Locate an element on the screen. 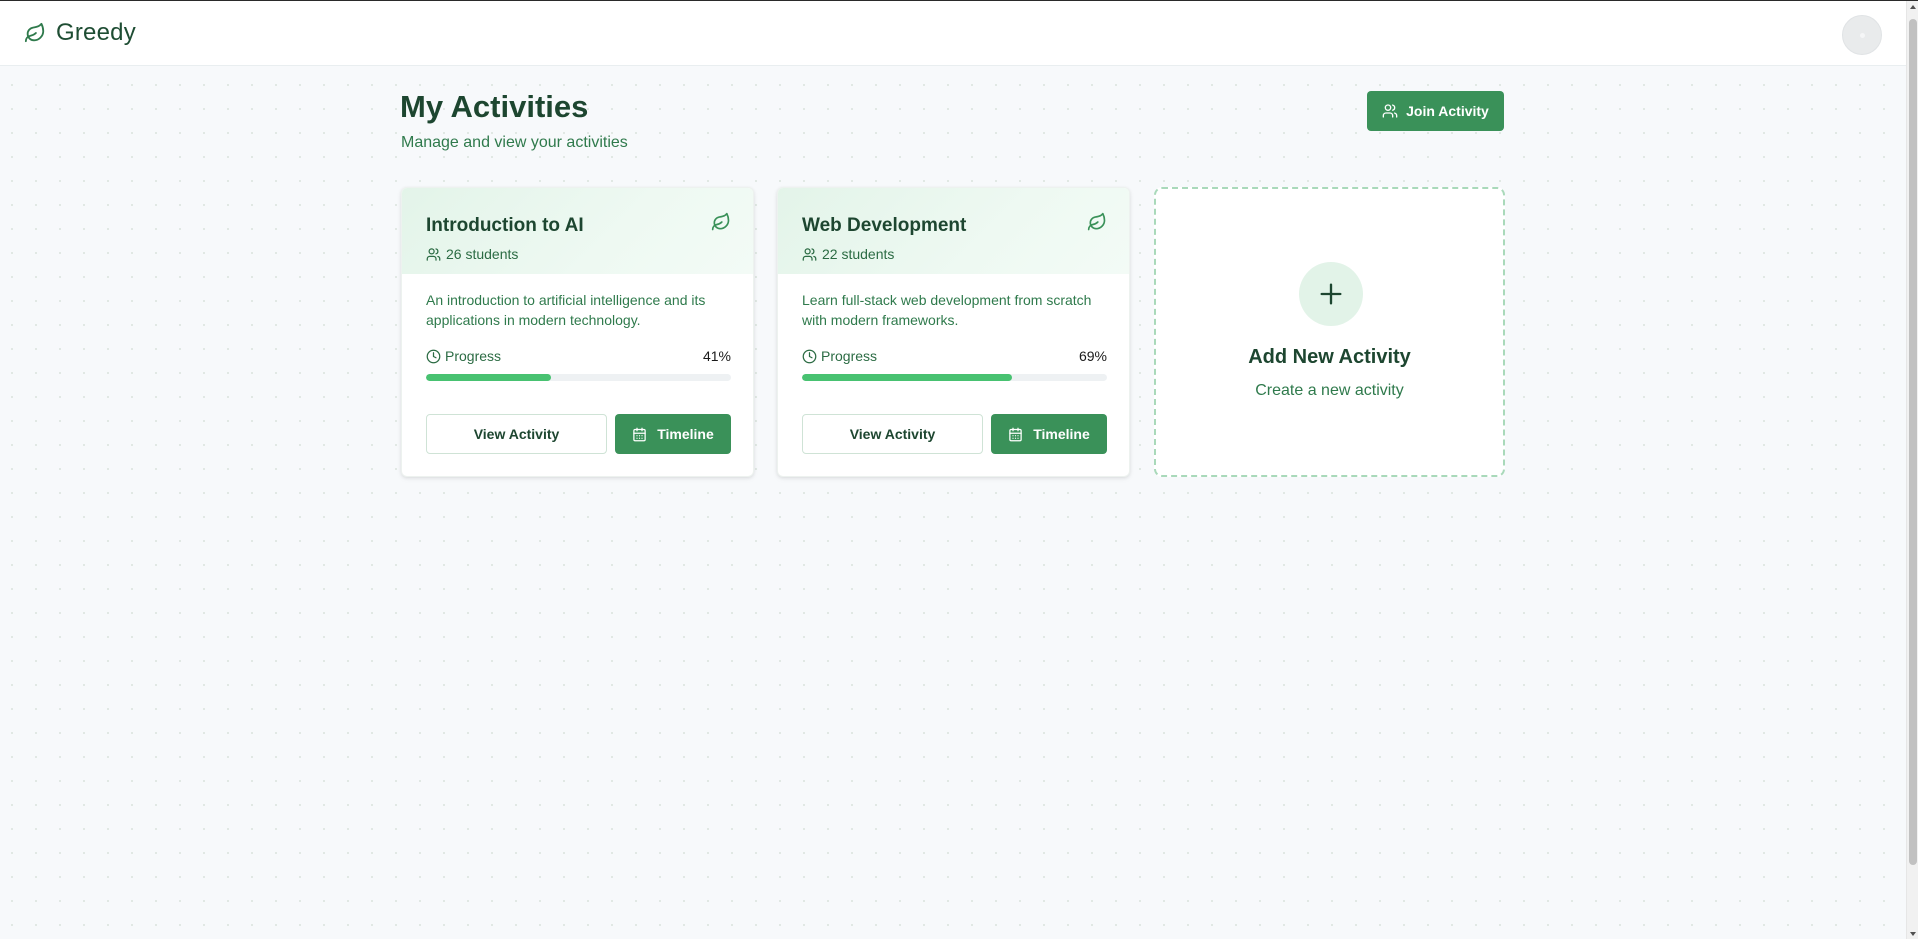  plus-icon is located at coordinates (1331, 294).